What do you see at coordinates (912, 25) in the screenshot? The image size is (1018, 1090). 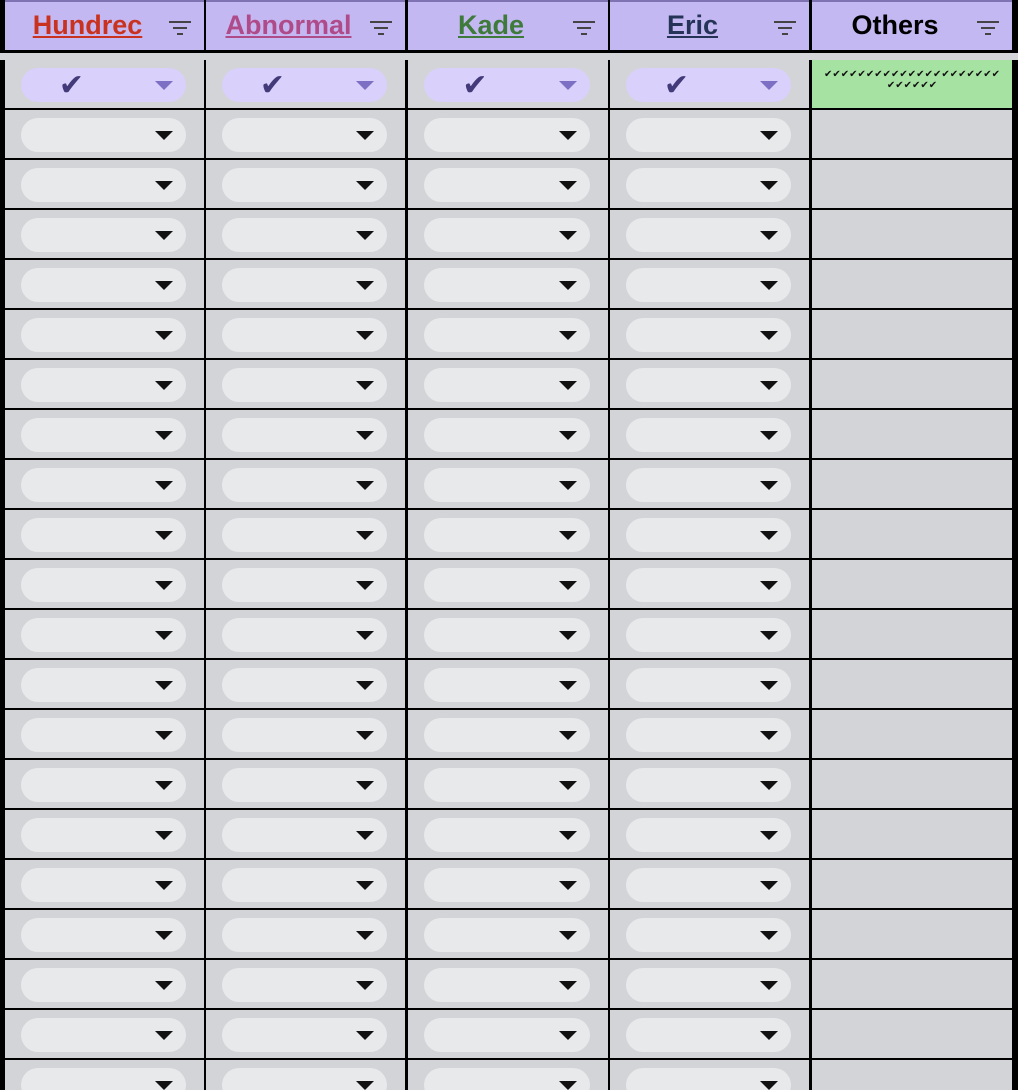 I see `column-header: Others` at bounding box center [912, 25].